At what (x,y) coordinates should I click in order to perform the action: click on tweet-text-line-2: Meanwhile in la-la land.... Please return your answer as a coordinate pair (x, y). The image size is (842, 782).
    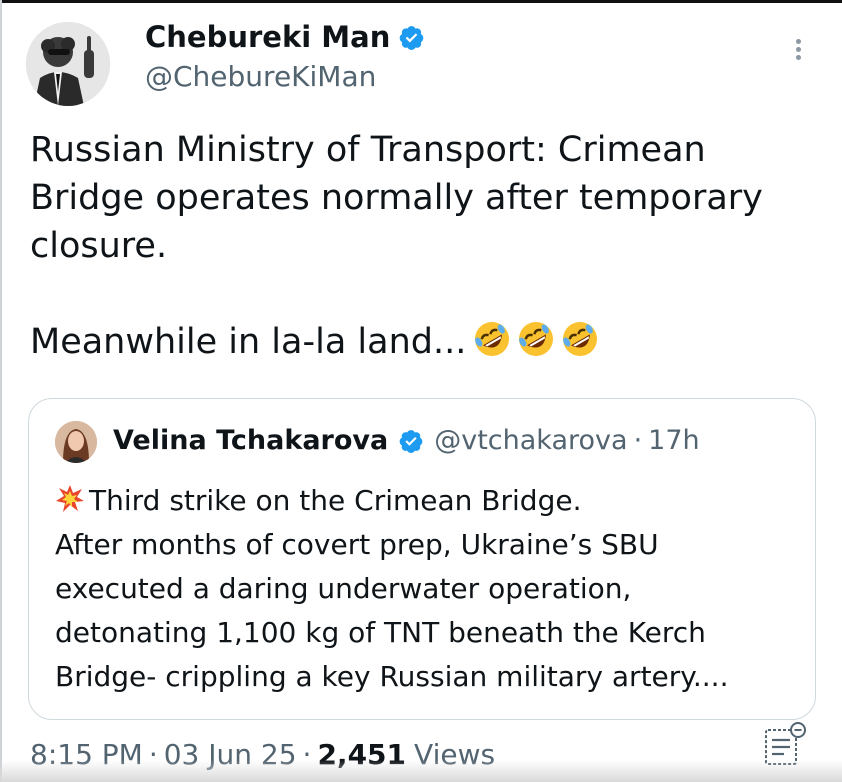
    Looking at the image, I should click on (425, 342).